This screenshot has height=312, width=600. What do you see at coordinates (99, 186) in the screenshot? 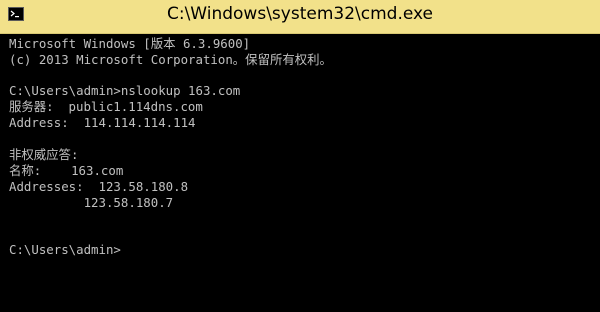
I see `console-line-addresses: Addresses: 123.58.180.8` at bounding box center [99, 186].